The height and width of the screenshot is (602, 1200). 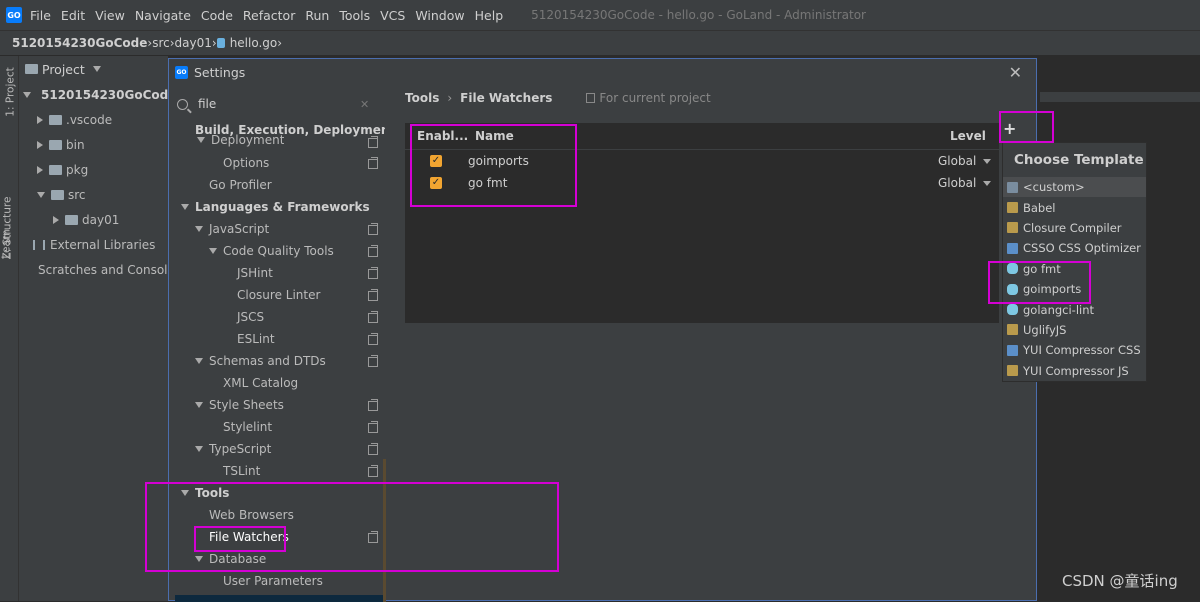 What do you see at coordinates (1074, 248) in the screenshot?
I see `template-item-csso: CSSO CSS Optimizer` at bounding box center [1074, 248].